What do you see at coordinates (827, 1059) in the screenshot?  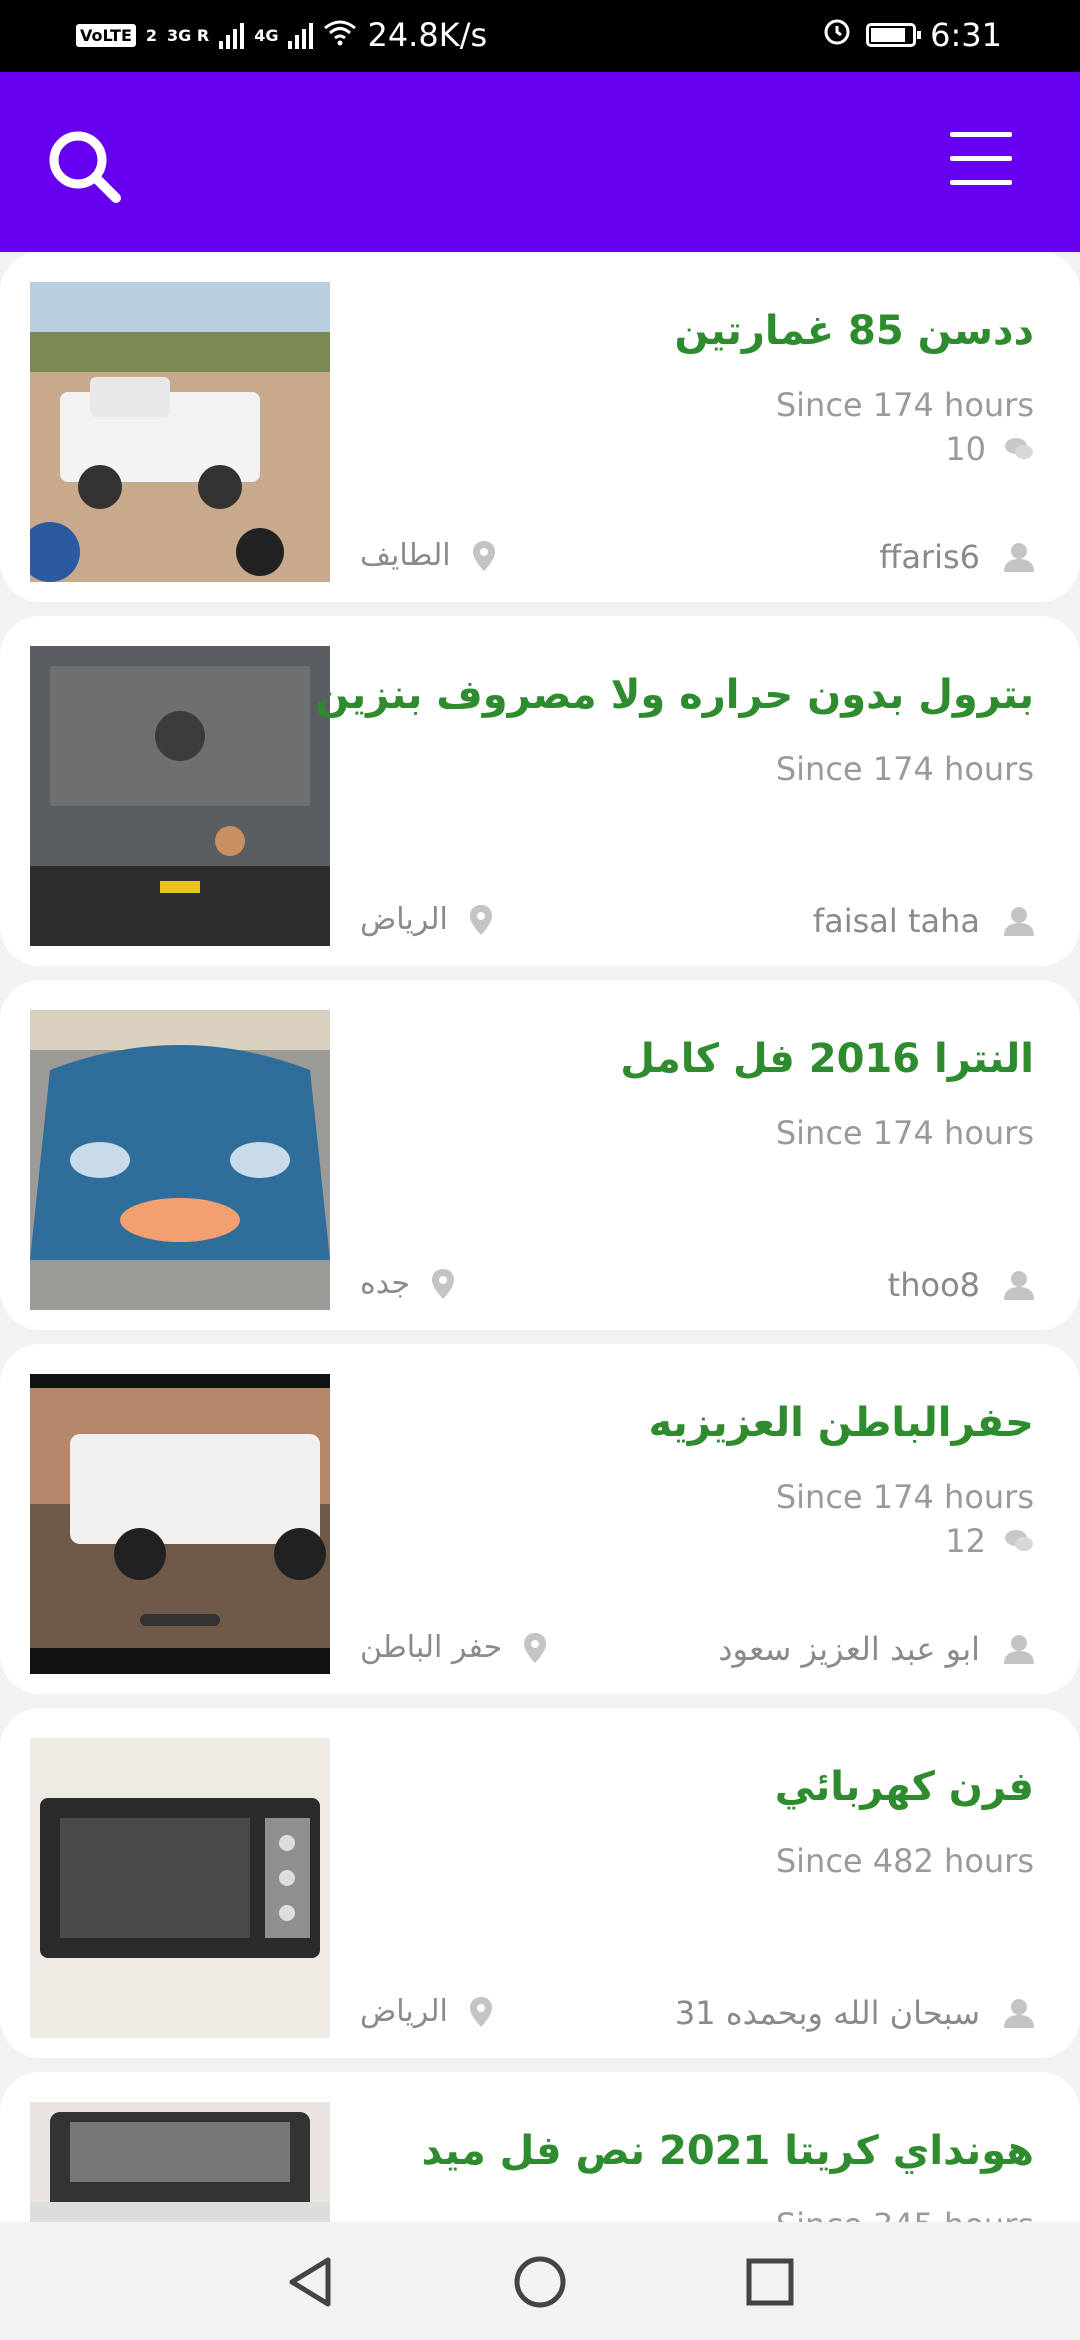 I see `listing-title: النترا 2016 فل كامل` at bounding box center [827, 1059].